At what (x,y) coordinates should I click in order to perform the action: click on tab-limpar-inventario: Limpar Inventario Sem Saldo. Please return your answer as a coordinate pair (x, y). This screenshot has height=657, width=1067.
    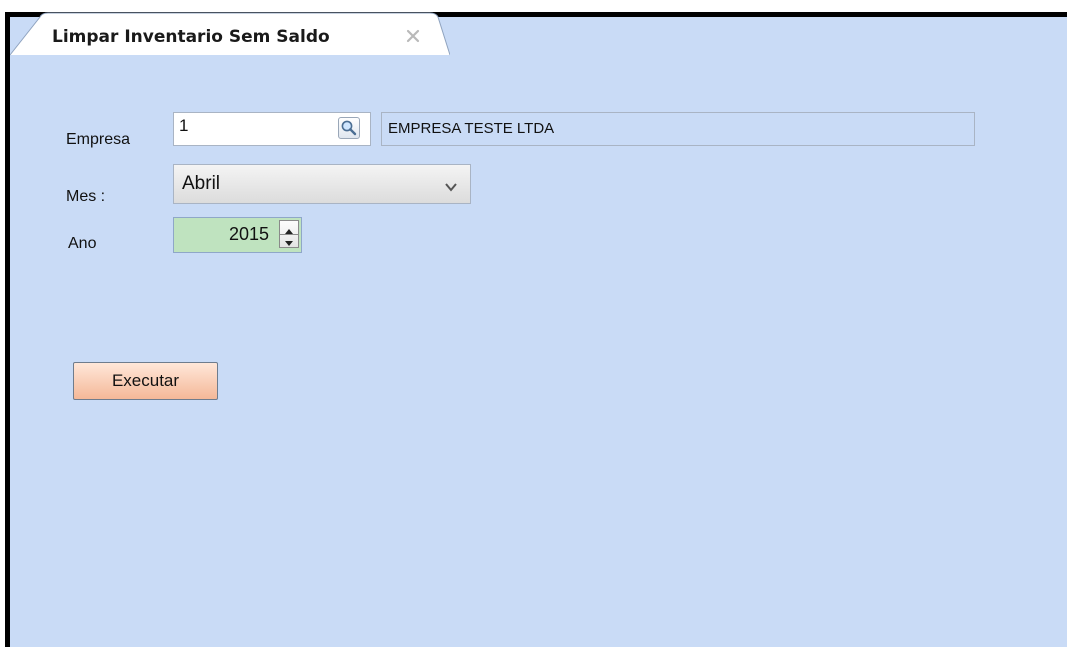
    Looking at the image, I should click on (230, 33).